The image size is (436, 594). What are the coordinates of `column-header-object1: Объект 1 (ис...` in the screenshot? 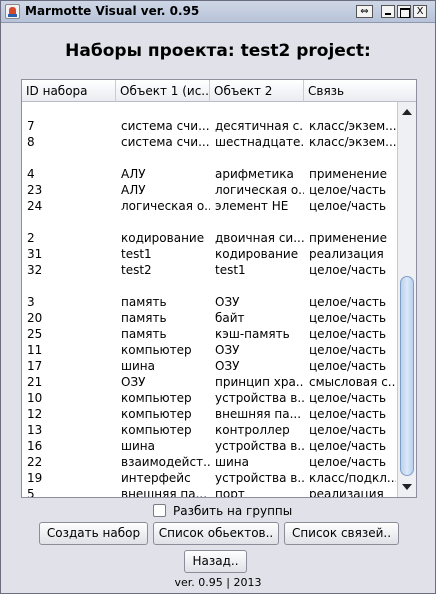 It's located at (163, 91).